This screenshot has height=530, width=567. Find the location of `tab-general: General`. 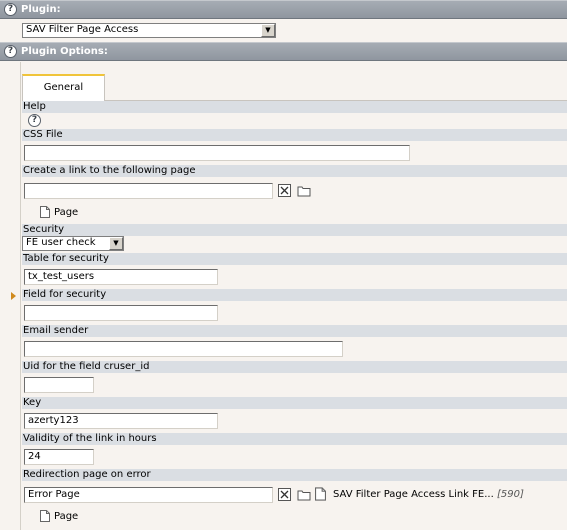

tab-general: General is located at coordinates (63, 87).